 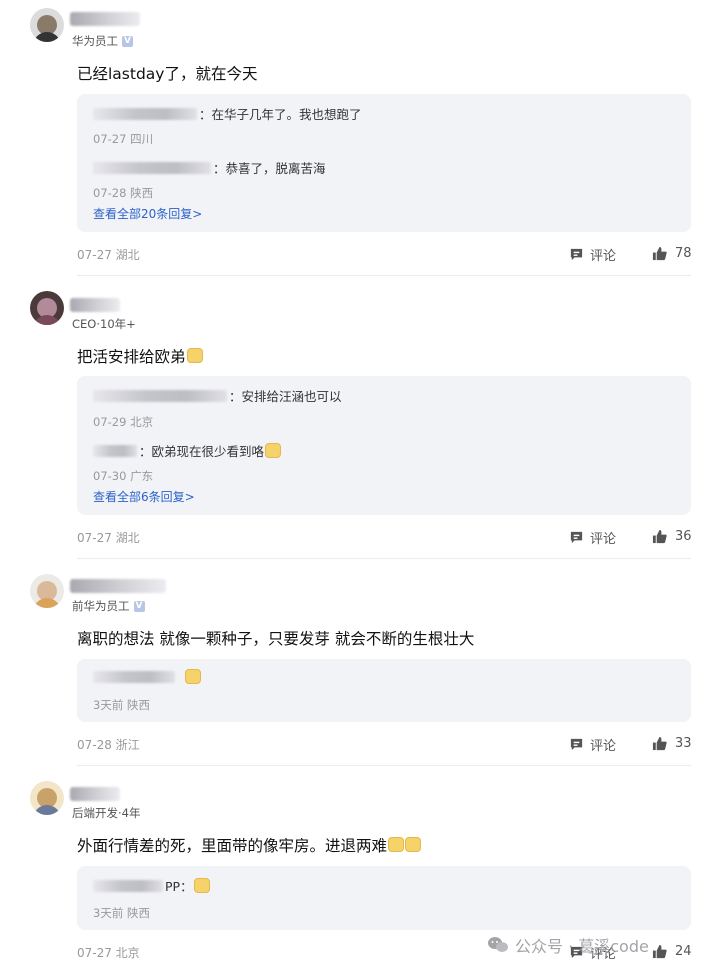 I want to click on wechat-icon, so click(x=498, y=944).